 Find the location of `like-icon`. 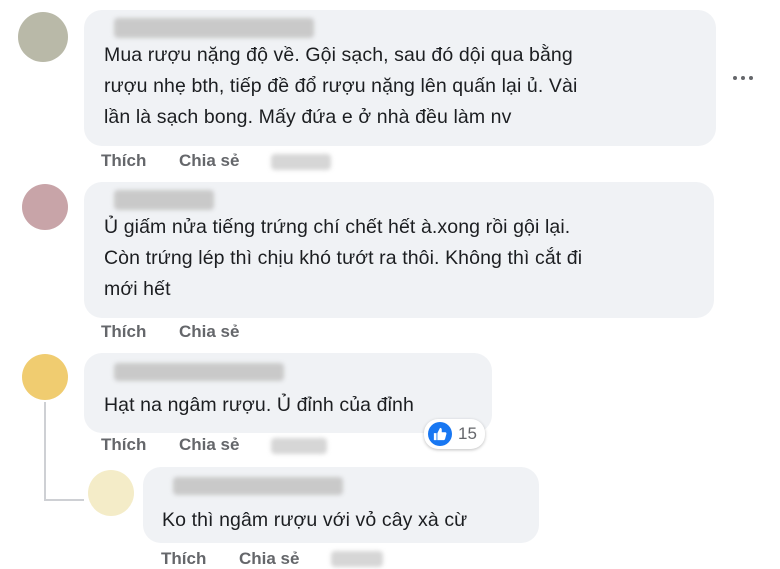

like-icon is located at coordinates (440, 434).